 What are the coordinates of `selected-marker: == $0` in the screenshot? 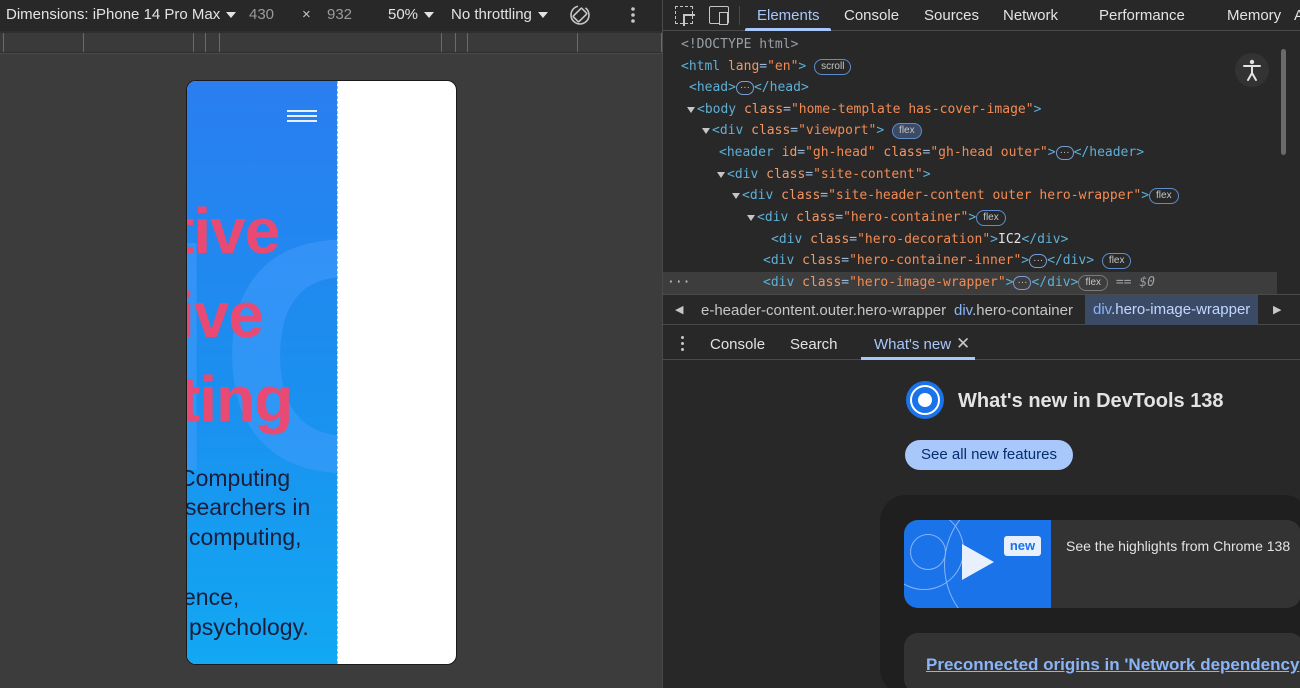 It's located at (1135, 282).